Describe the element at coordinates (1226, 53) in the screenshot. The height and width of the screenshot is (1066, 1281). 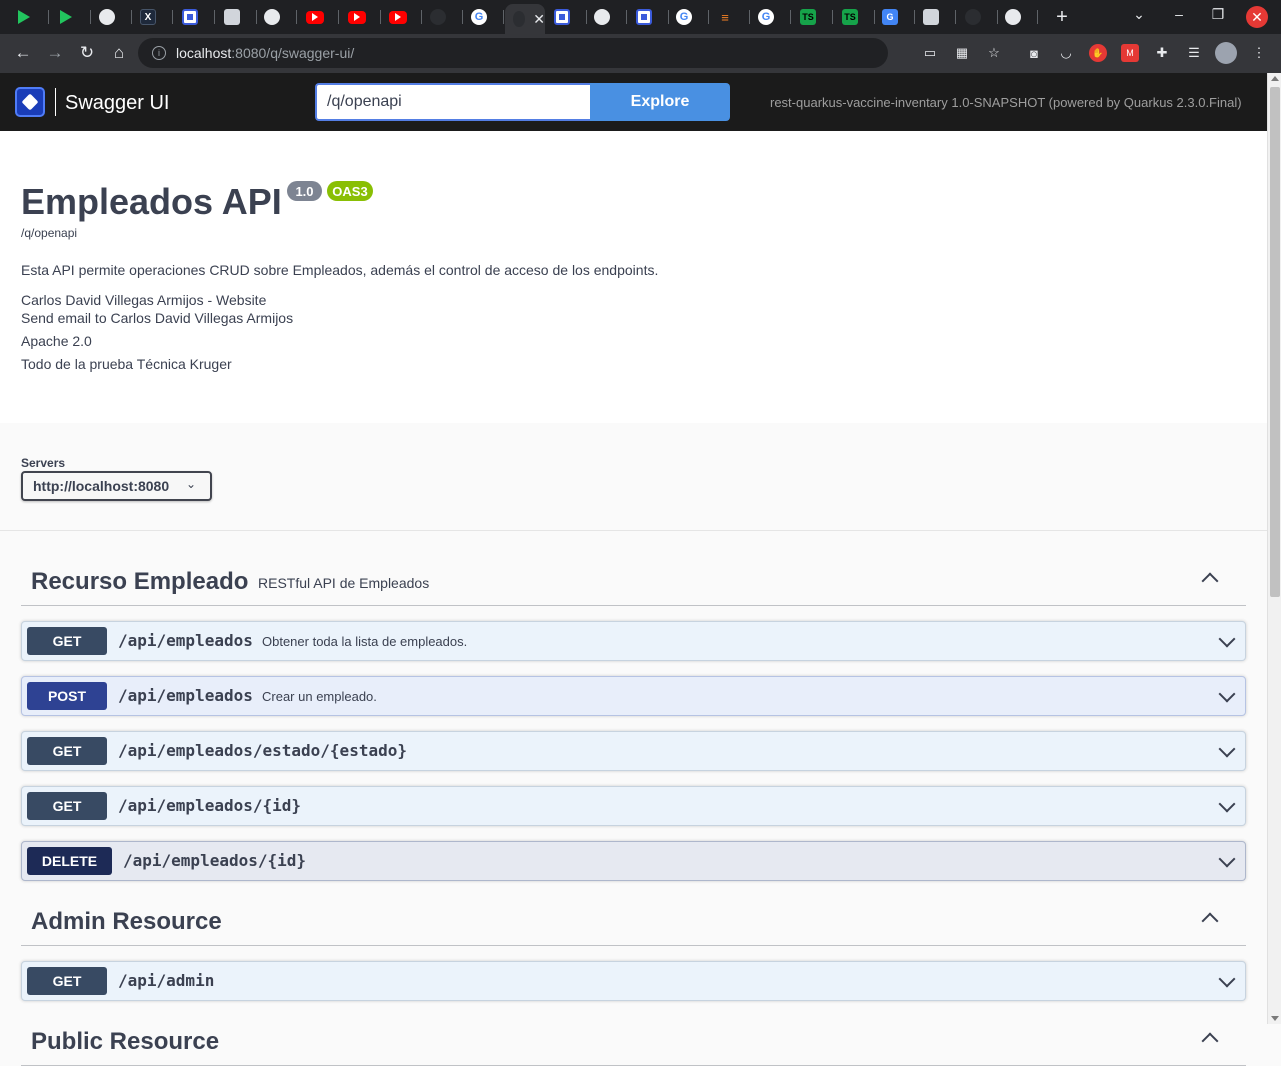
I see `profile-avatar` at that location.